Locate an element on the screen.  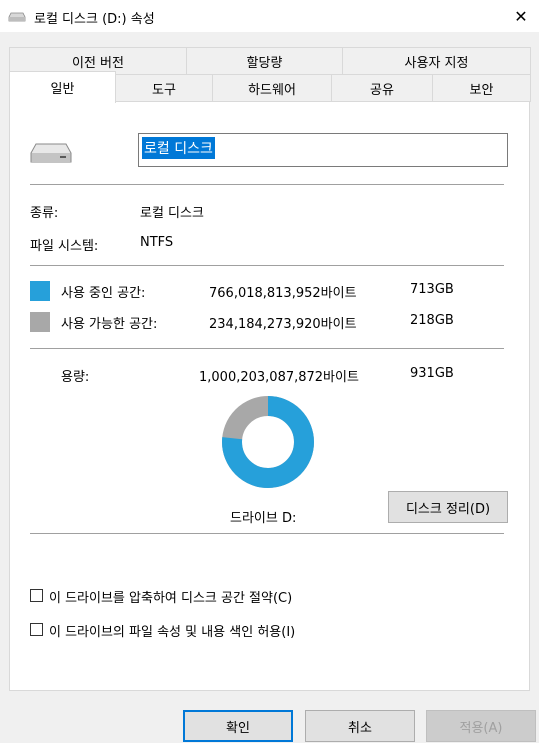
compress-drive-label: 이 드라이브를 압축하여 디스크 공간 절약(C) is located at coordinates (171, 598).